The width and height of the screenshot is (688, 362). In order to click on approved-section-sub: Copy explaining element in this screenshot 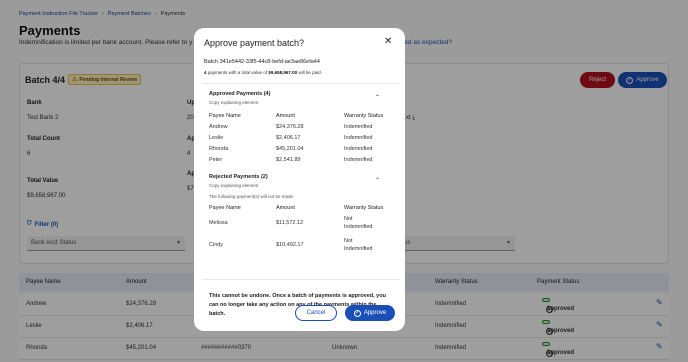, I will do `click(234, 102)`.